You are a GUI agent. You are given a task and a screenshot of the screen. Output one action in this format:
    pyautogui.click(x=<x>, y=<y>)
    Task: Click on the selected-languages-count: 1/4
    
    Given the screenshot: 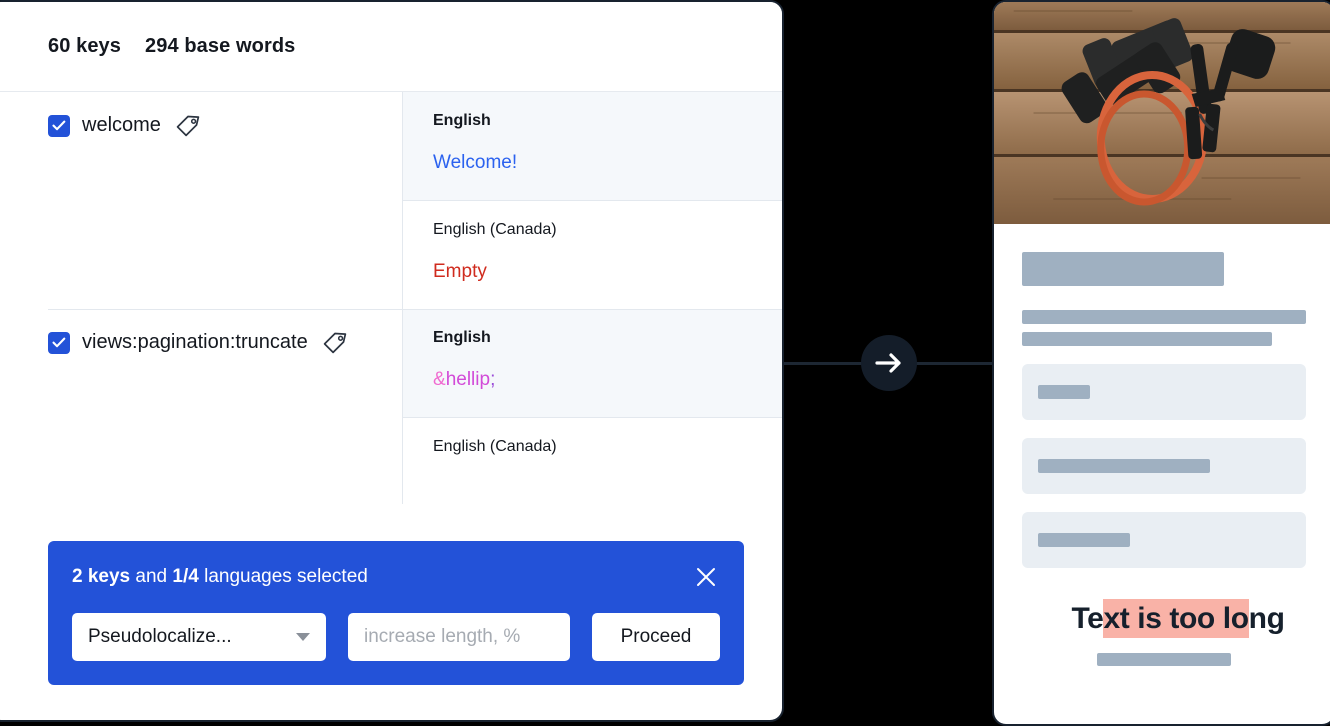 What is the action you would take?
    pyautogui.click(x=185, y=576)
    